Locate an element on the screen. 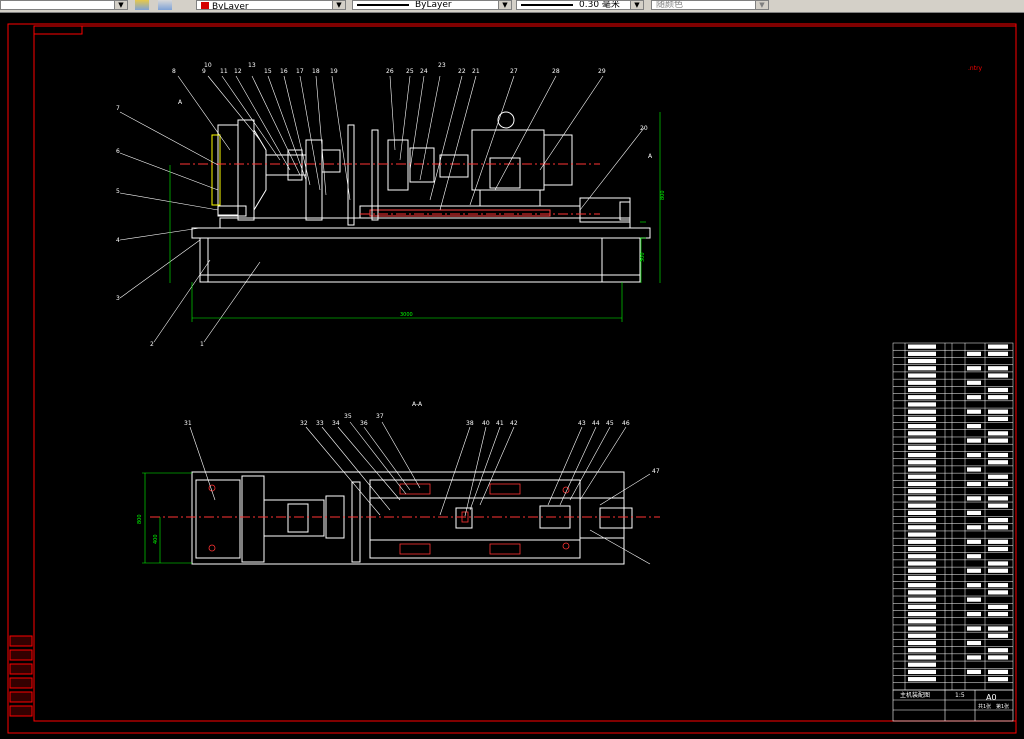 The image size is (1024, 739). svg-text: 8 is located at coordinates (174, 71).